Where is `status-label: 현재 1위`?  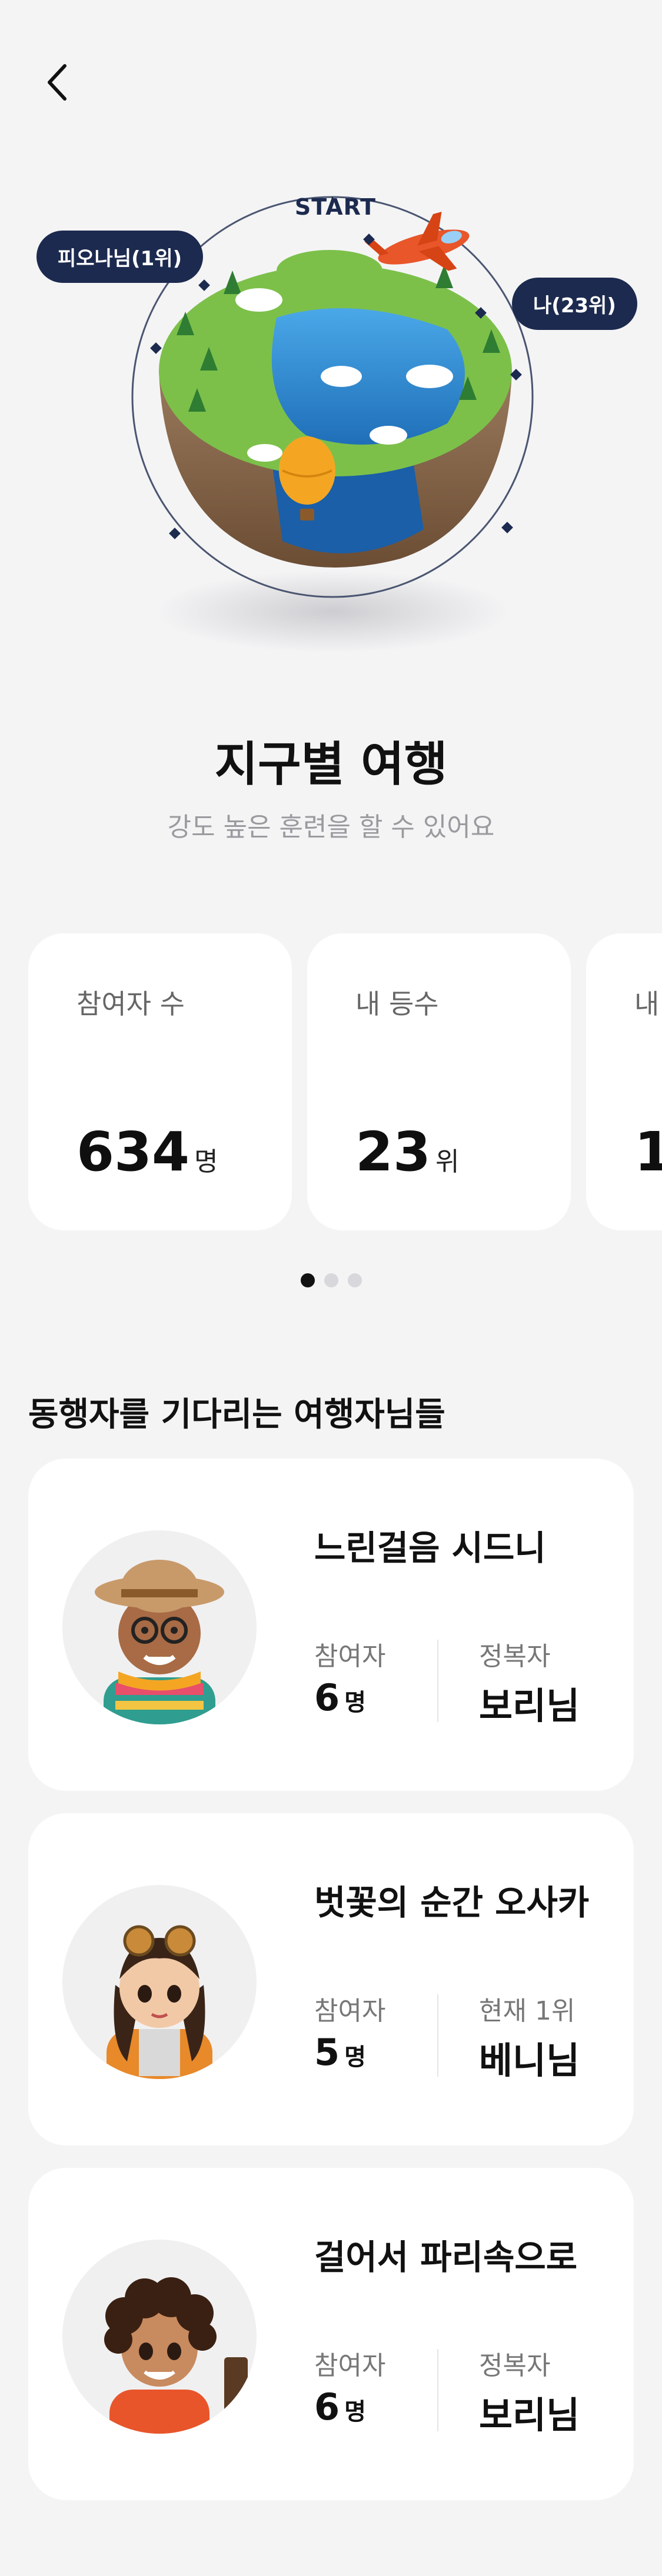
status-label: 현재 1위 is located at coordinates (527, 2011).